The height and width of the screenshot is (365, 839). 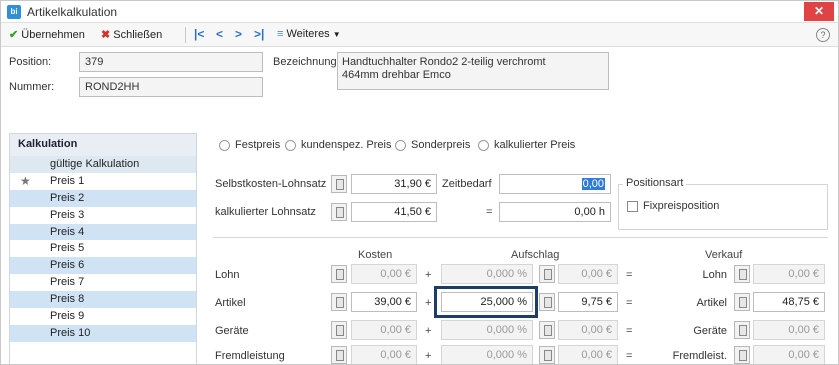 I want to click on geraete-aufschlag-field: 0,00 €, so click(x=588, y=330).